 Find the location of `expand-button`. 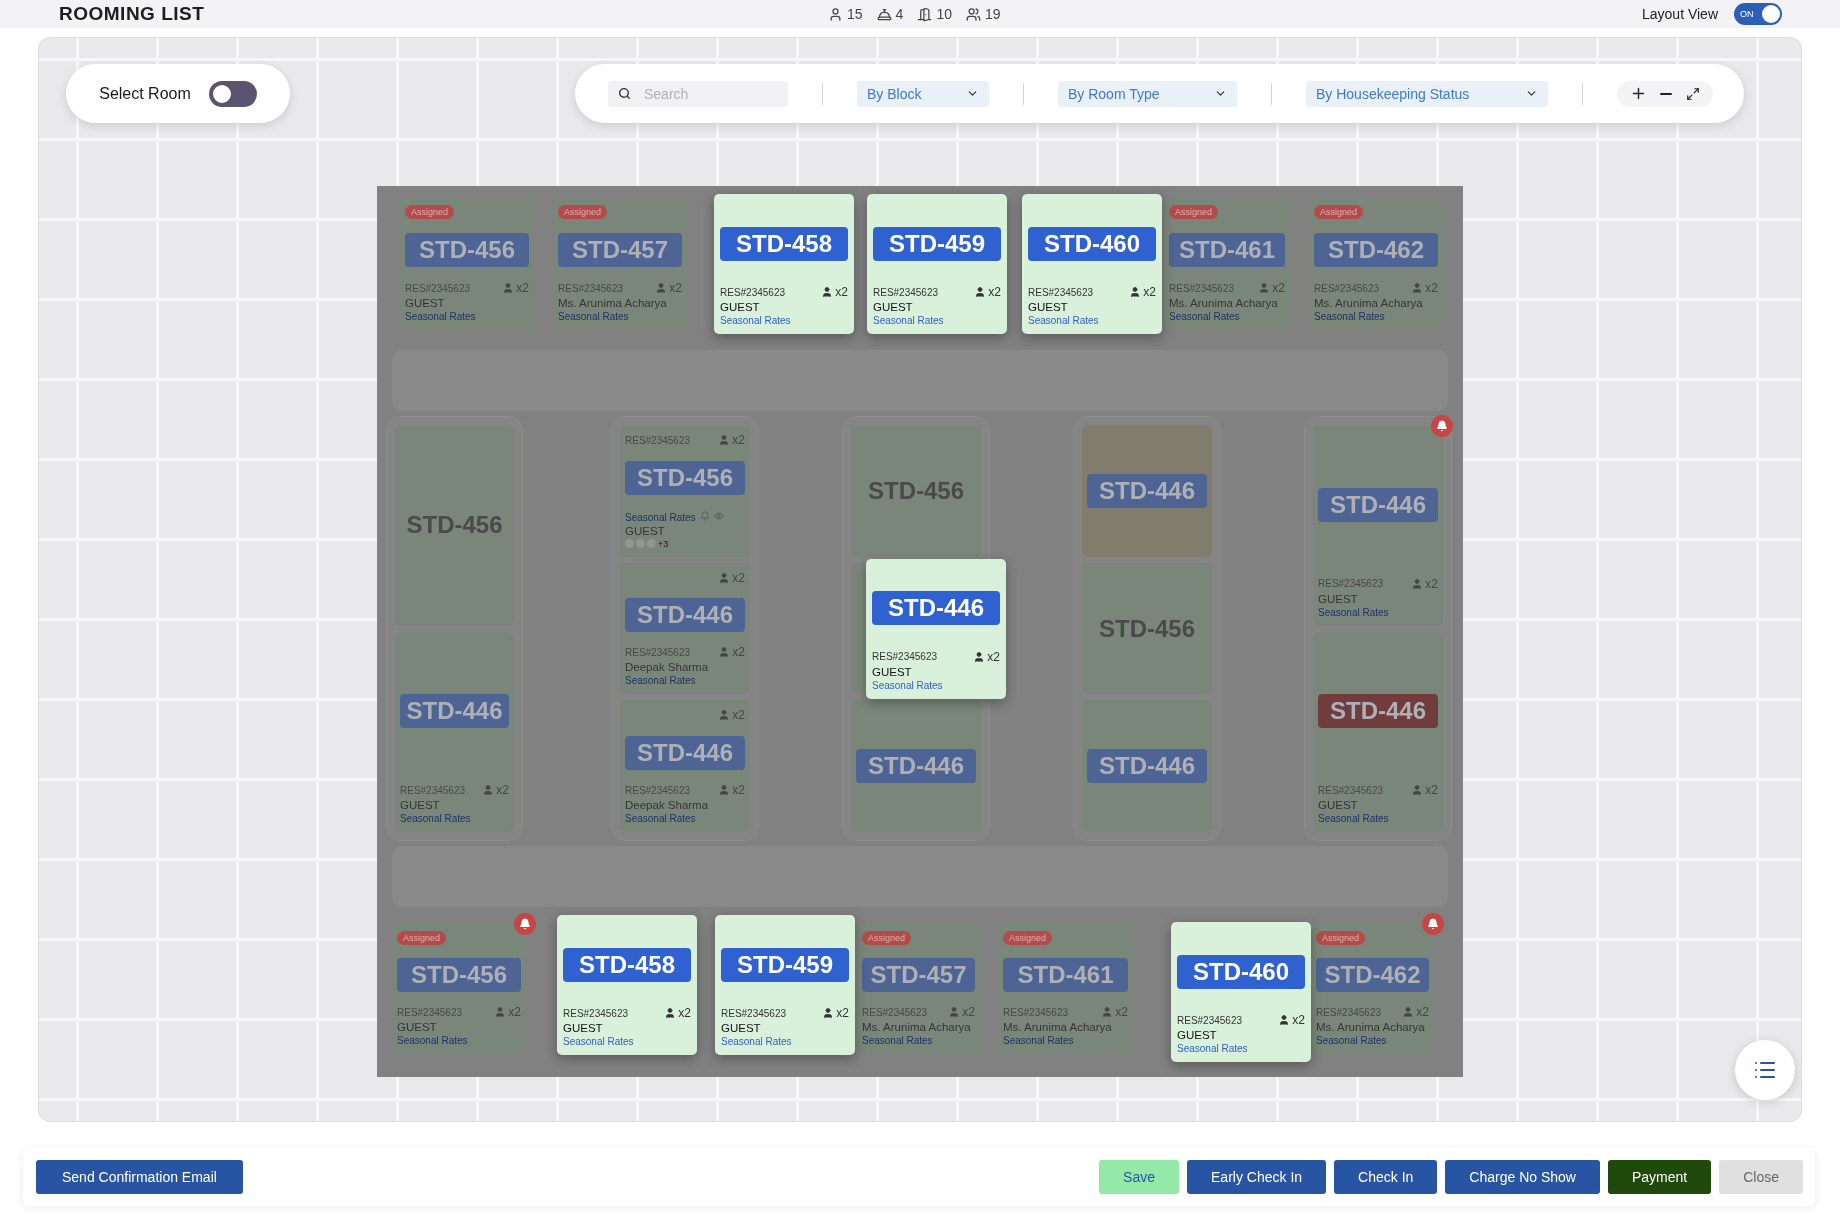

expand-button is located at coordinates (1693, 93).